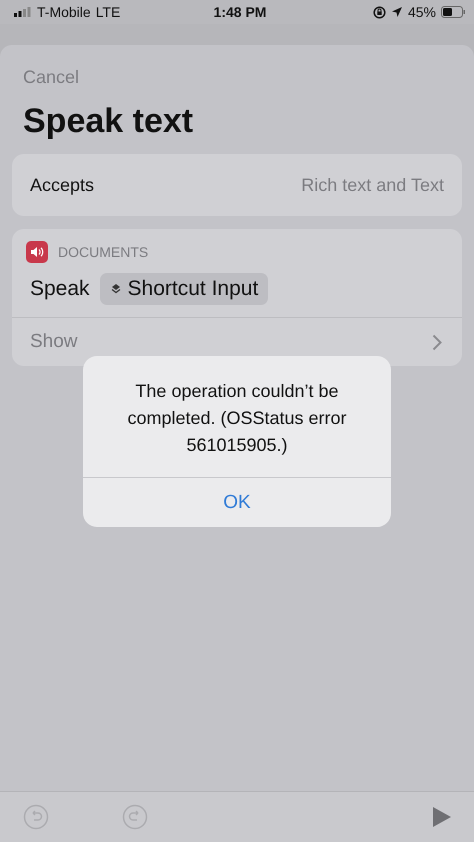 The height and width of the screenshot is (842, 474). Describe the element at coordinates (51, 77) in the screenshot. I see `cancel-button: Cancel` at that location.